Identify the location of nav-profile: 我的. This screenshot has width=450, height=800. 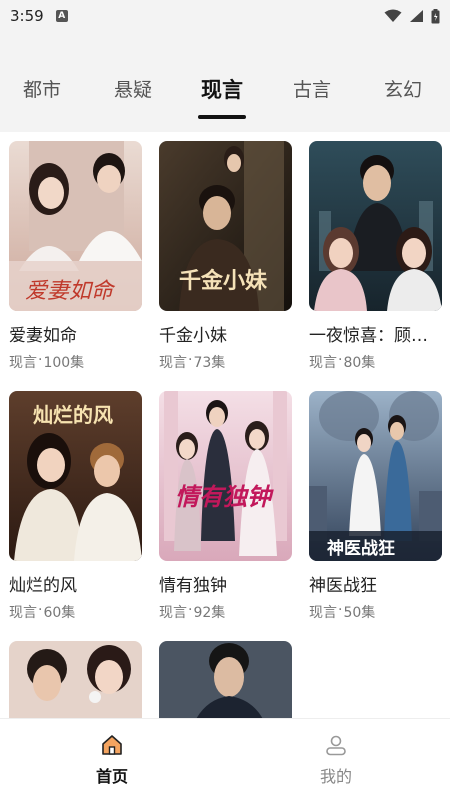
(336, 760).